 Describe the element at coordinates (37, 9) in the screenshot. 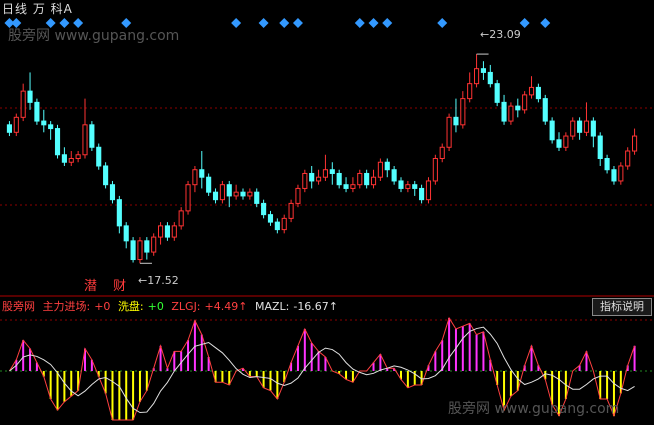

I see `chart-title: 日线 万 科A` at that location.